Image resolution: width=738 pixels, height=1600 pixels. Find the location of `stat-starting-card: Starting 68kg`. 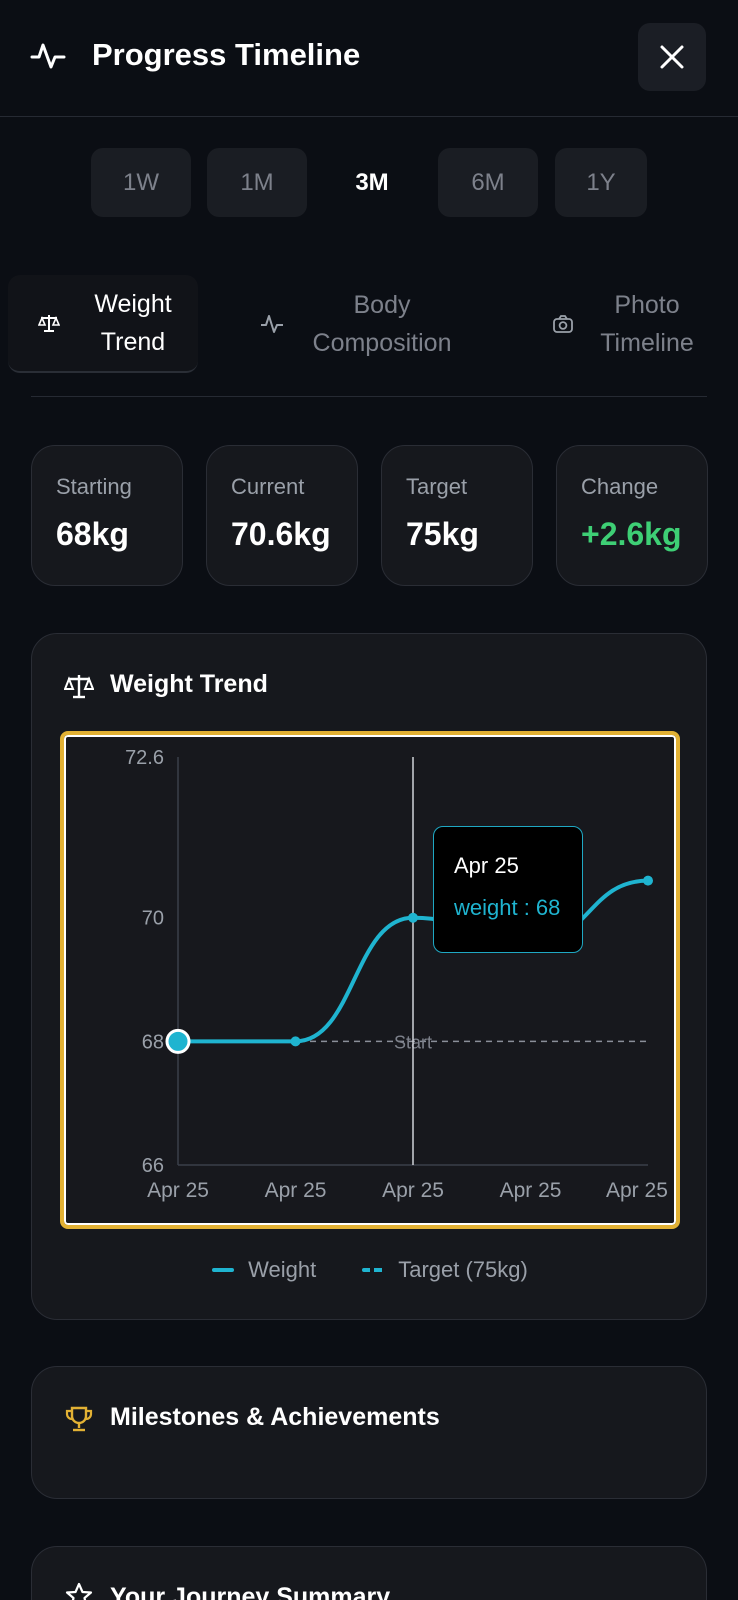

stat-starting-card: Starting 68kg is located at coordinates (107, 515).